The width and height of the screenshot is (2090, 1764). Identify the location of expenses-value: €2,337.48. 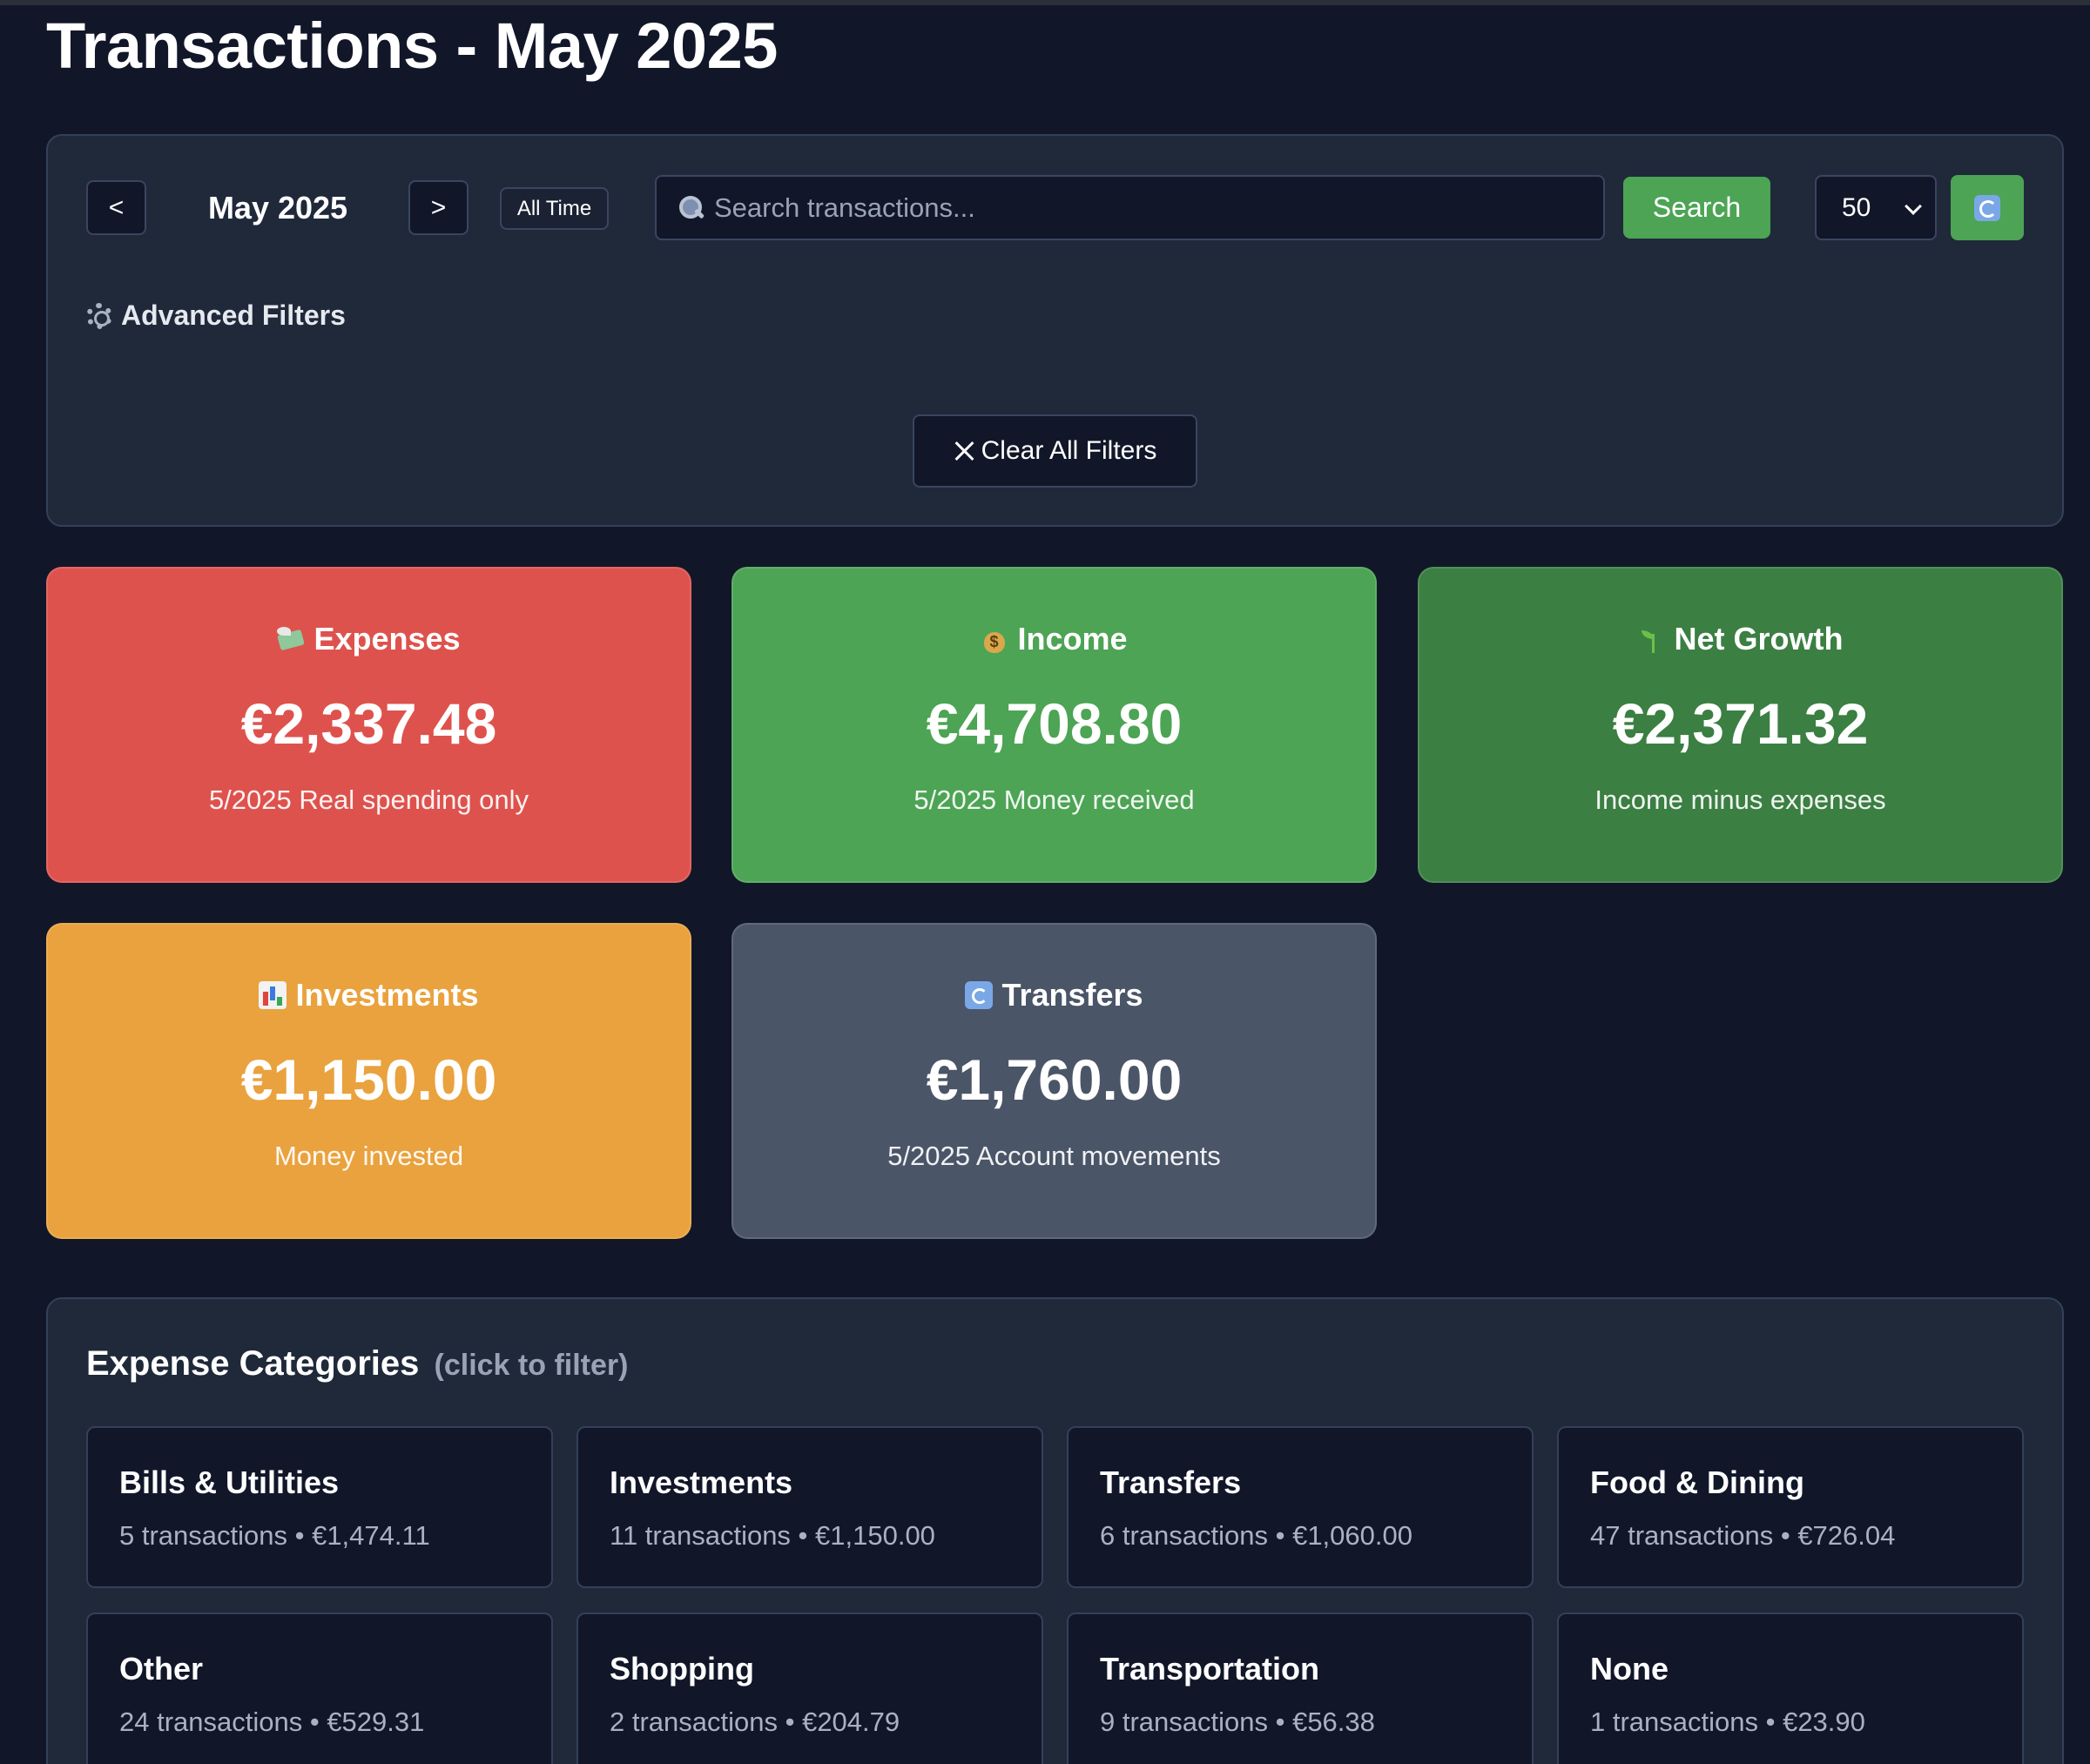
(368, 723).